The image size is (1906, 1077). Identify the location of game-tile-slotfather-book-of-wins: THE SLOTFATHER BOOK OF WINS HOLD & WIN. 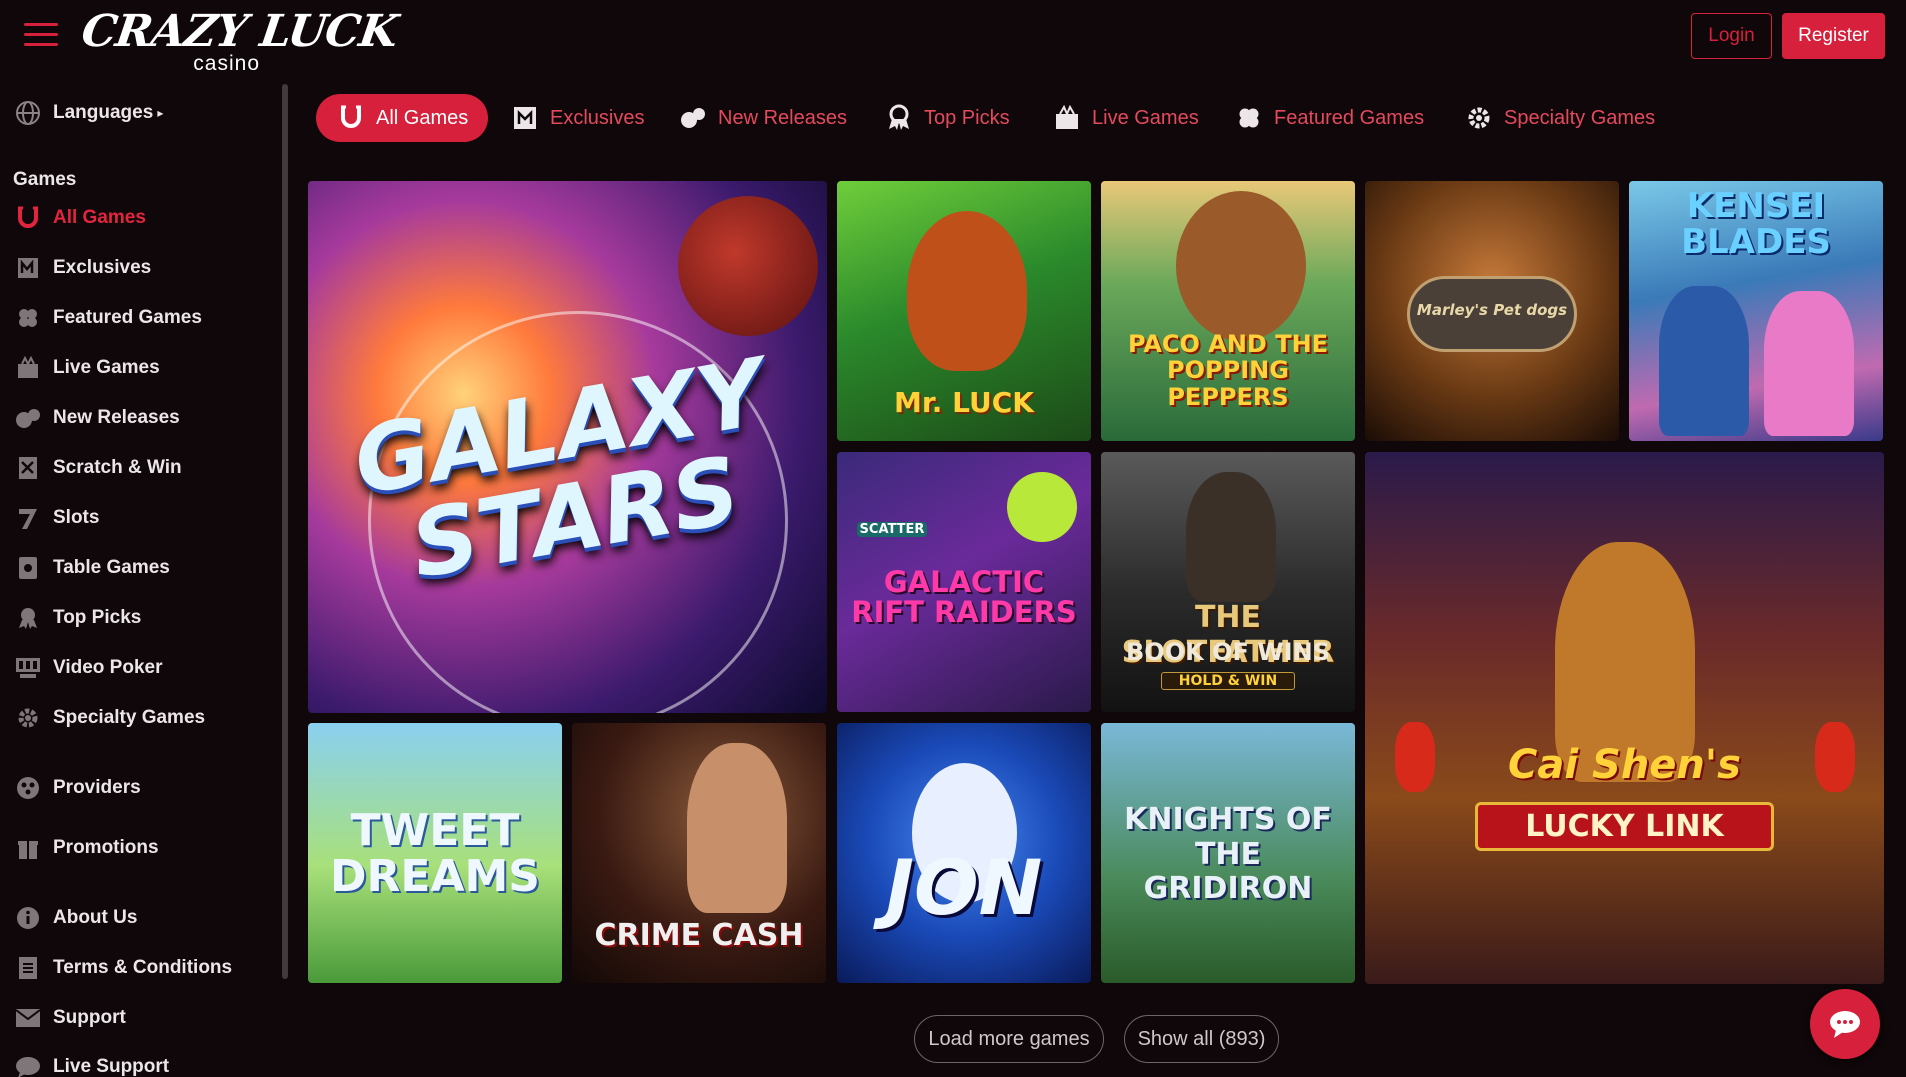
(1228, 582).